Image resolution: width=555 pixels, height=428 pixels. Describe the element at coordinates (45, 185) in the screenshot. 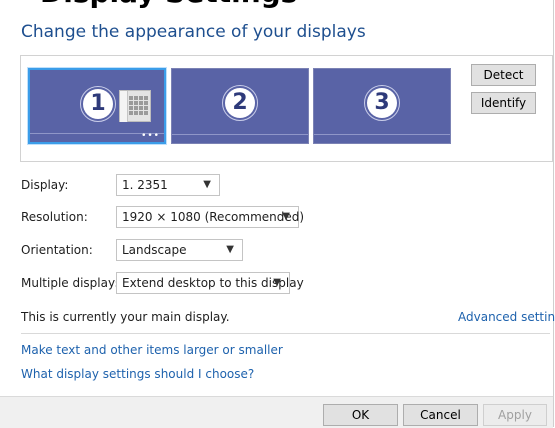

I see `display-label: Display:` at that location.